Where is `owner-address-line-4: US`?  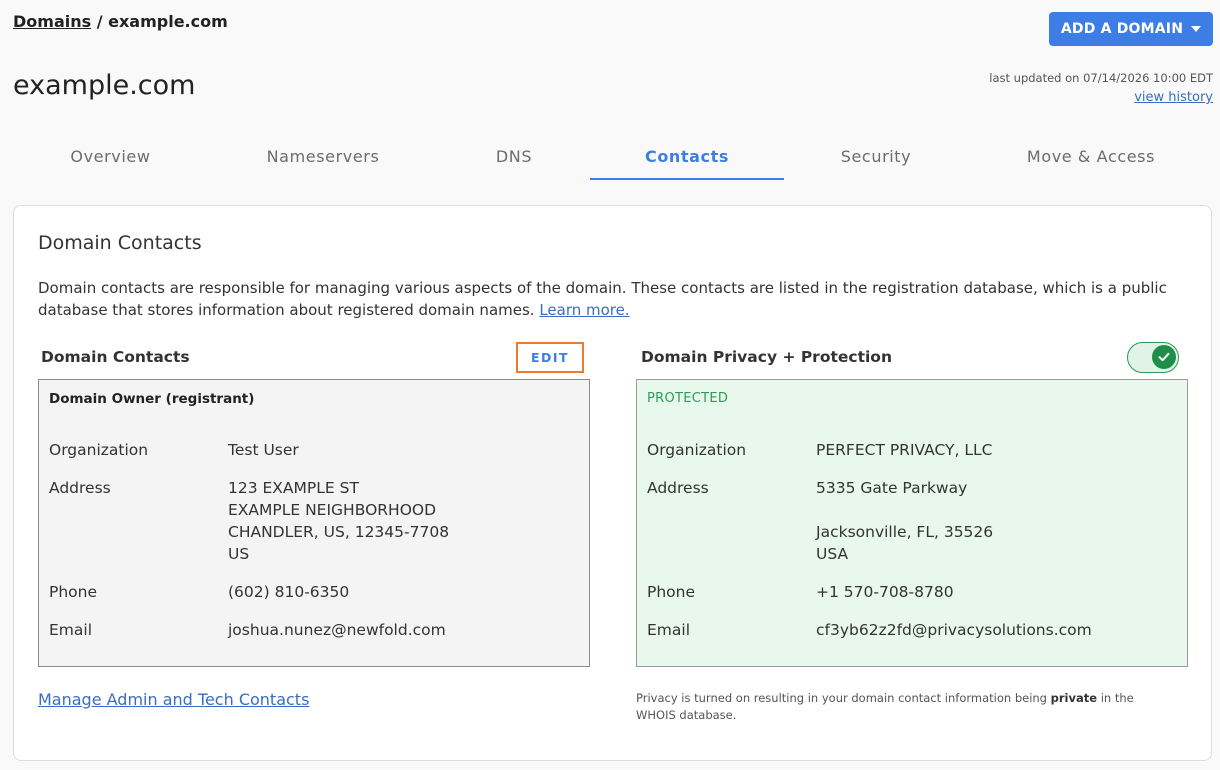
owner-address-line-4: US is located at coordinates (239, 554).